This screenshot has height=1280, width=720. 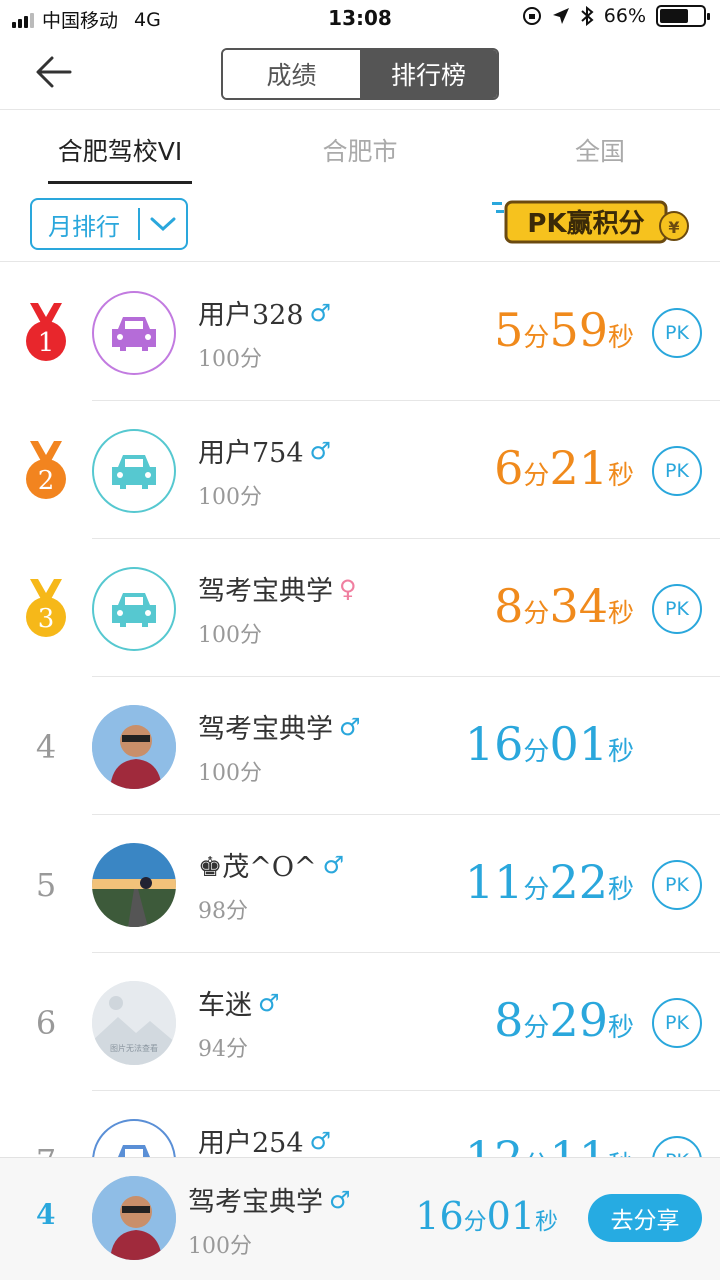 What do you see at coordinates (46, 747) in the screenshot?
I see `rank-number: 4` at bounding box center [46, 747].